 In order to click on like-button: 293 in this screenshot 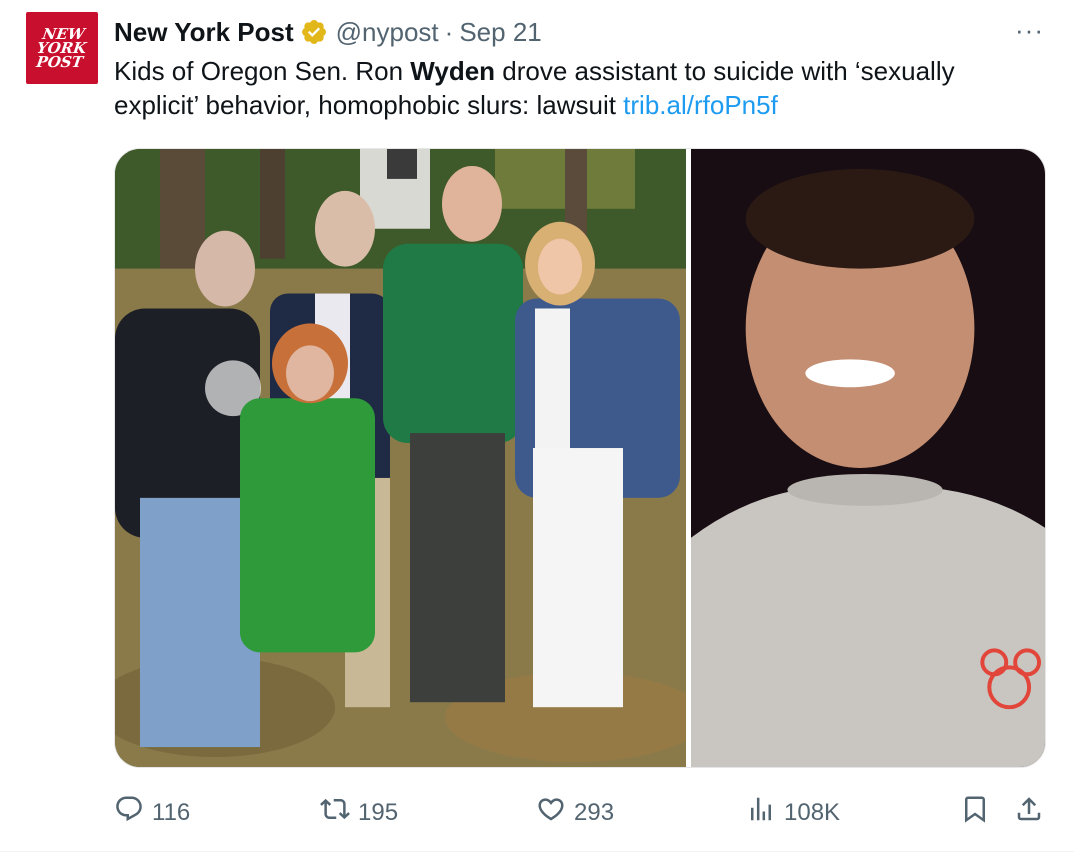, I will do `click(575, 812)`.